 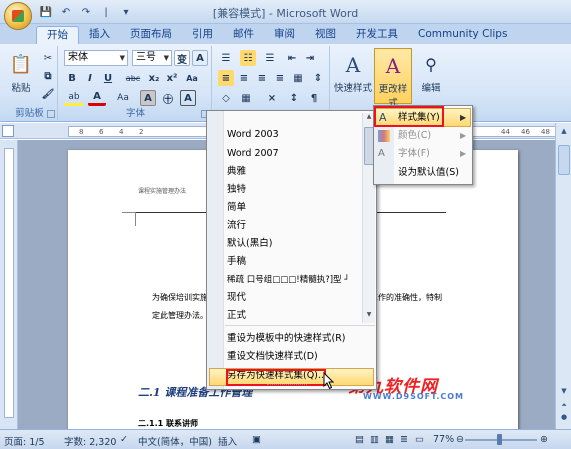 What do you see at coordinates (148, 98) in the screenshot?
I see `char-shading-button: A` at bounding box center [148, 98].